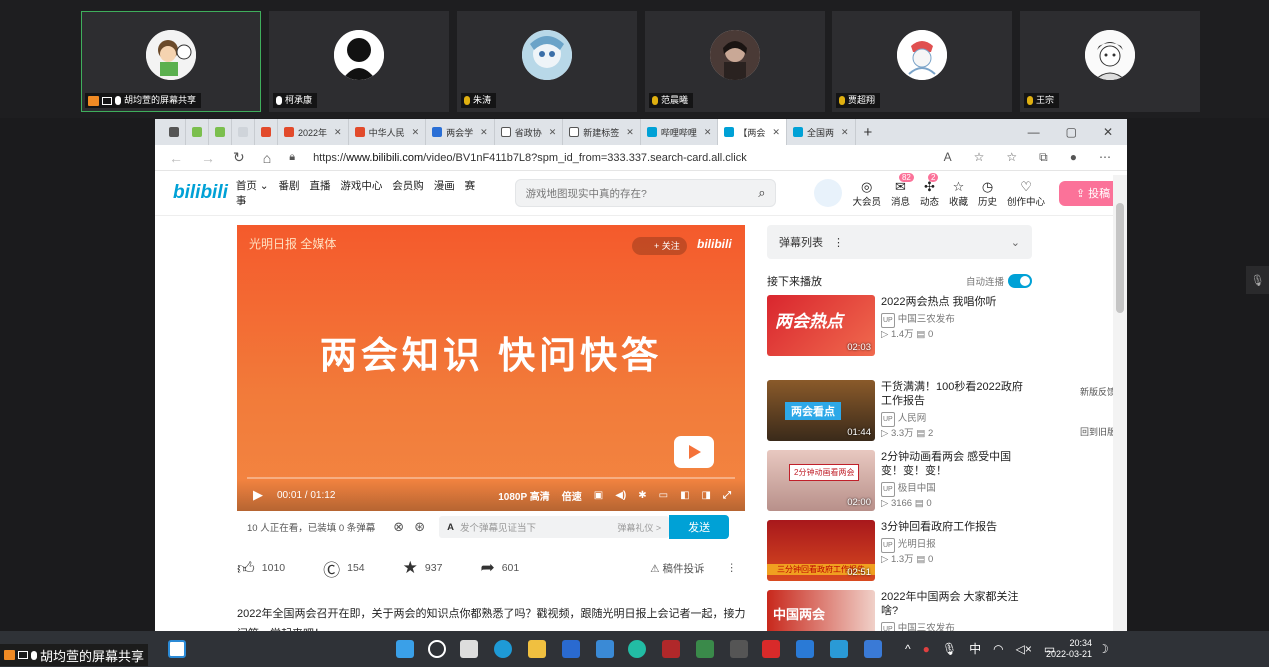  Describe the element at coordinates (659, 246) in the screenshot. I see `follow-button: + 关注` at that location.